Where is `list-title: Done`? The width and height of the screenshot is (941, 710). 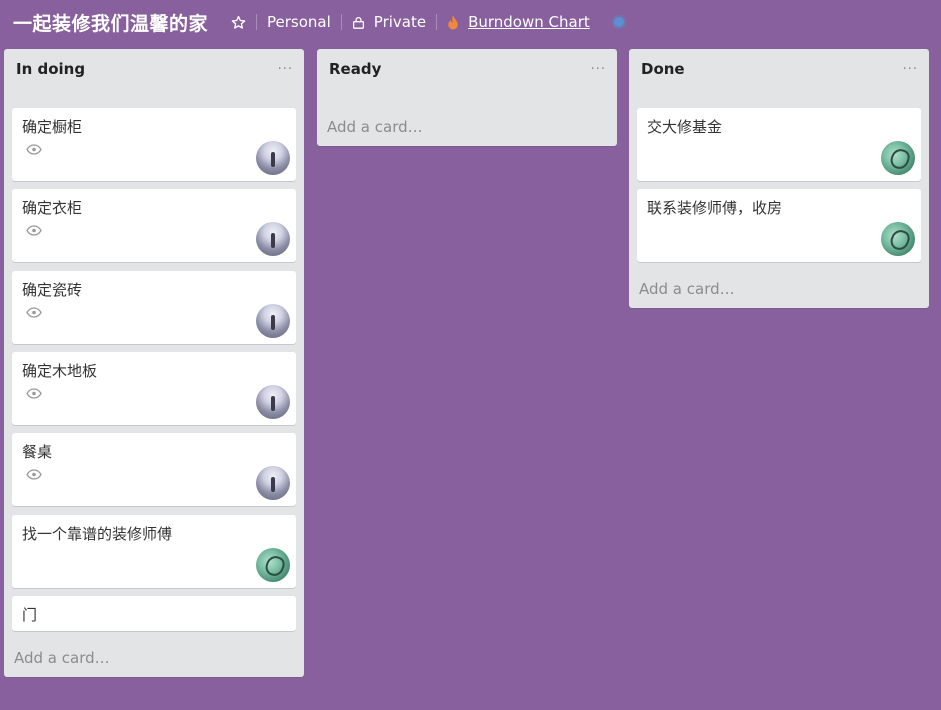
list-title: Done is located at coordinates (663, 69).